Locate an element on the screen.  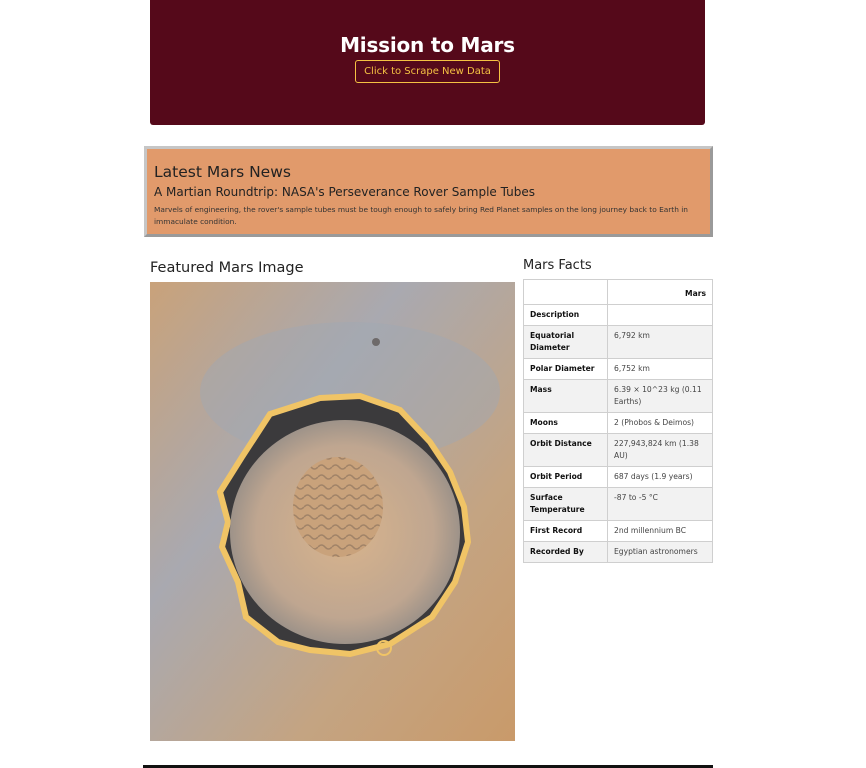
fact-value: 2 (Phobos & Deimos) is located at coordinates (660, 423).